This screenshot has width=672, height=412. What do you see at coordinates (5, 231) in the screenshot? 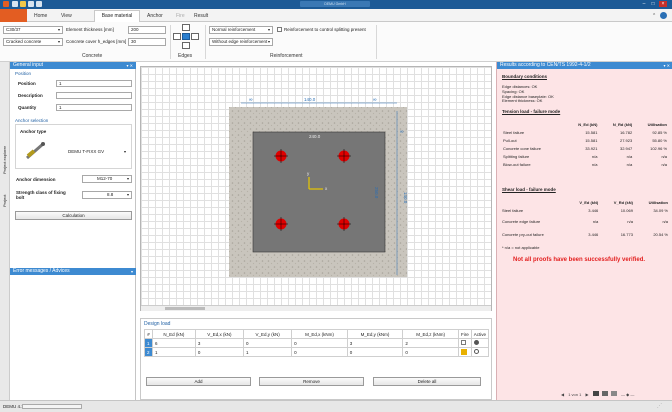
I see `left-tab-strip: Project explorer Project` at bounding box center [5, 231].